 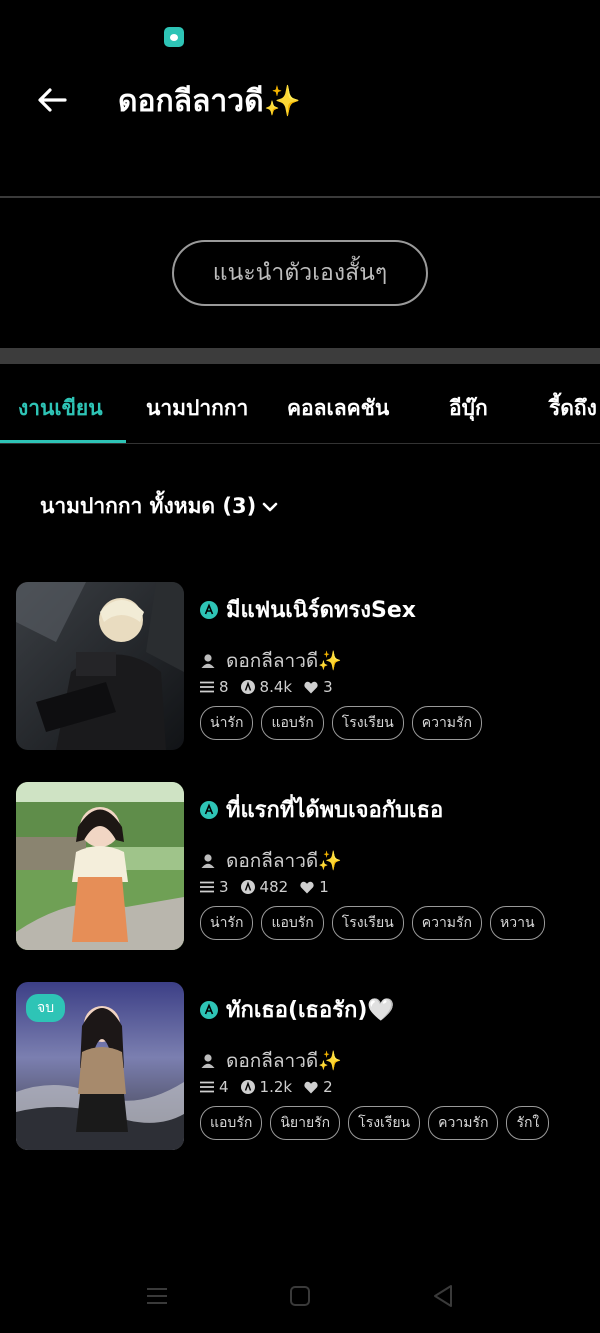 I want to click on section-separator, so click(x=300, y=356).